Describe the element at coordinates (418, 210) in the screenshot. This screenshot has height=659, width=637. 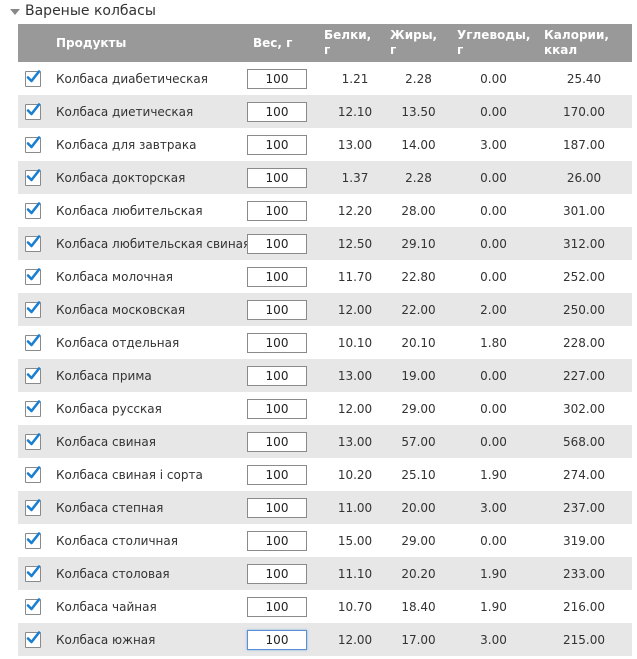
I see `fat-value: 28.00` at that location.